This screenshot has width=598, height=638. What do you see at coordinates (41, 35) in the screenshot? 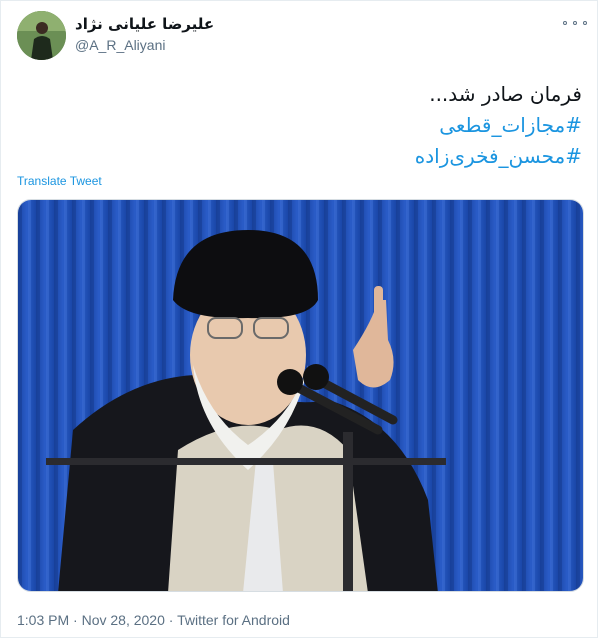
I see `avatar` at bounding box center [41, 35].